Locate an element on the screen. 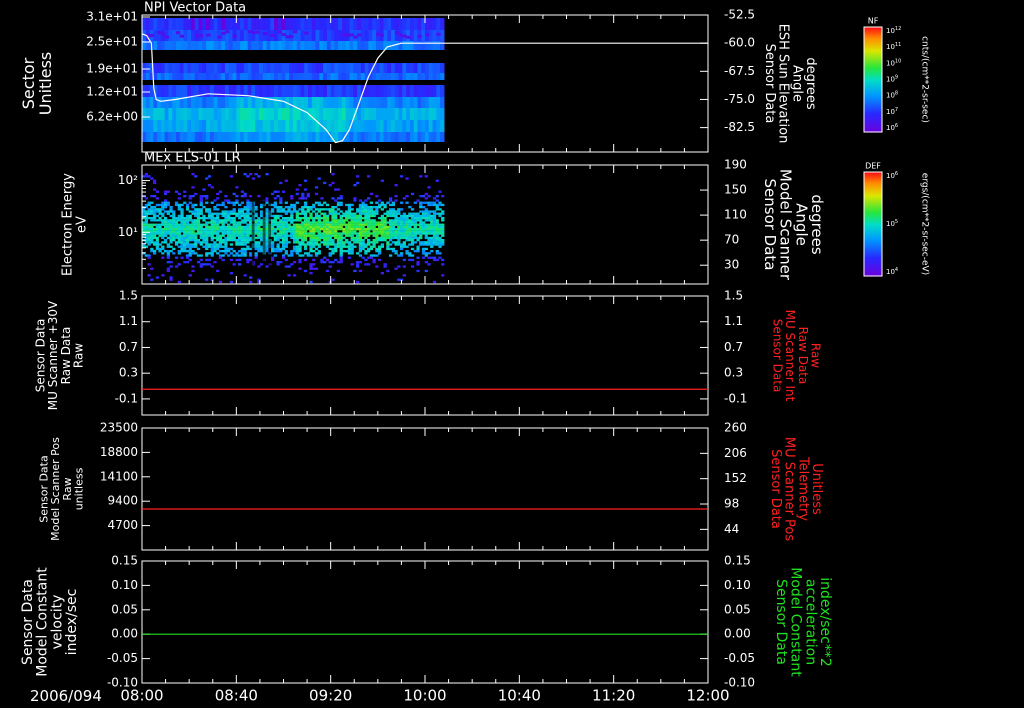 This screenshot has width=1024, height=708. colorbar-tick-1-2: 104 is located at coordinates (892, 272).